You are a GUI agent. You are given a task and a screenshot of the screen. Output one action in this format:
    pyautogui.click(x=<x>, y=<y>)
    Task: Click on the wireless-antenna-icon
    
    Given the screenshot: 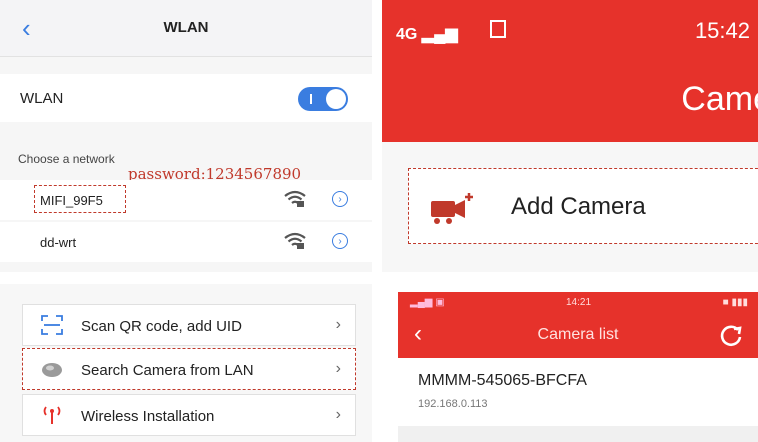 What is the action you would take?
    pyautogui.click(x=52, y=415)
    